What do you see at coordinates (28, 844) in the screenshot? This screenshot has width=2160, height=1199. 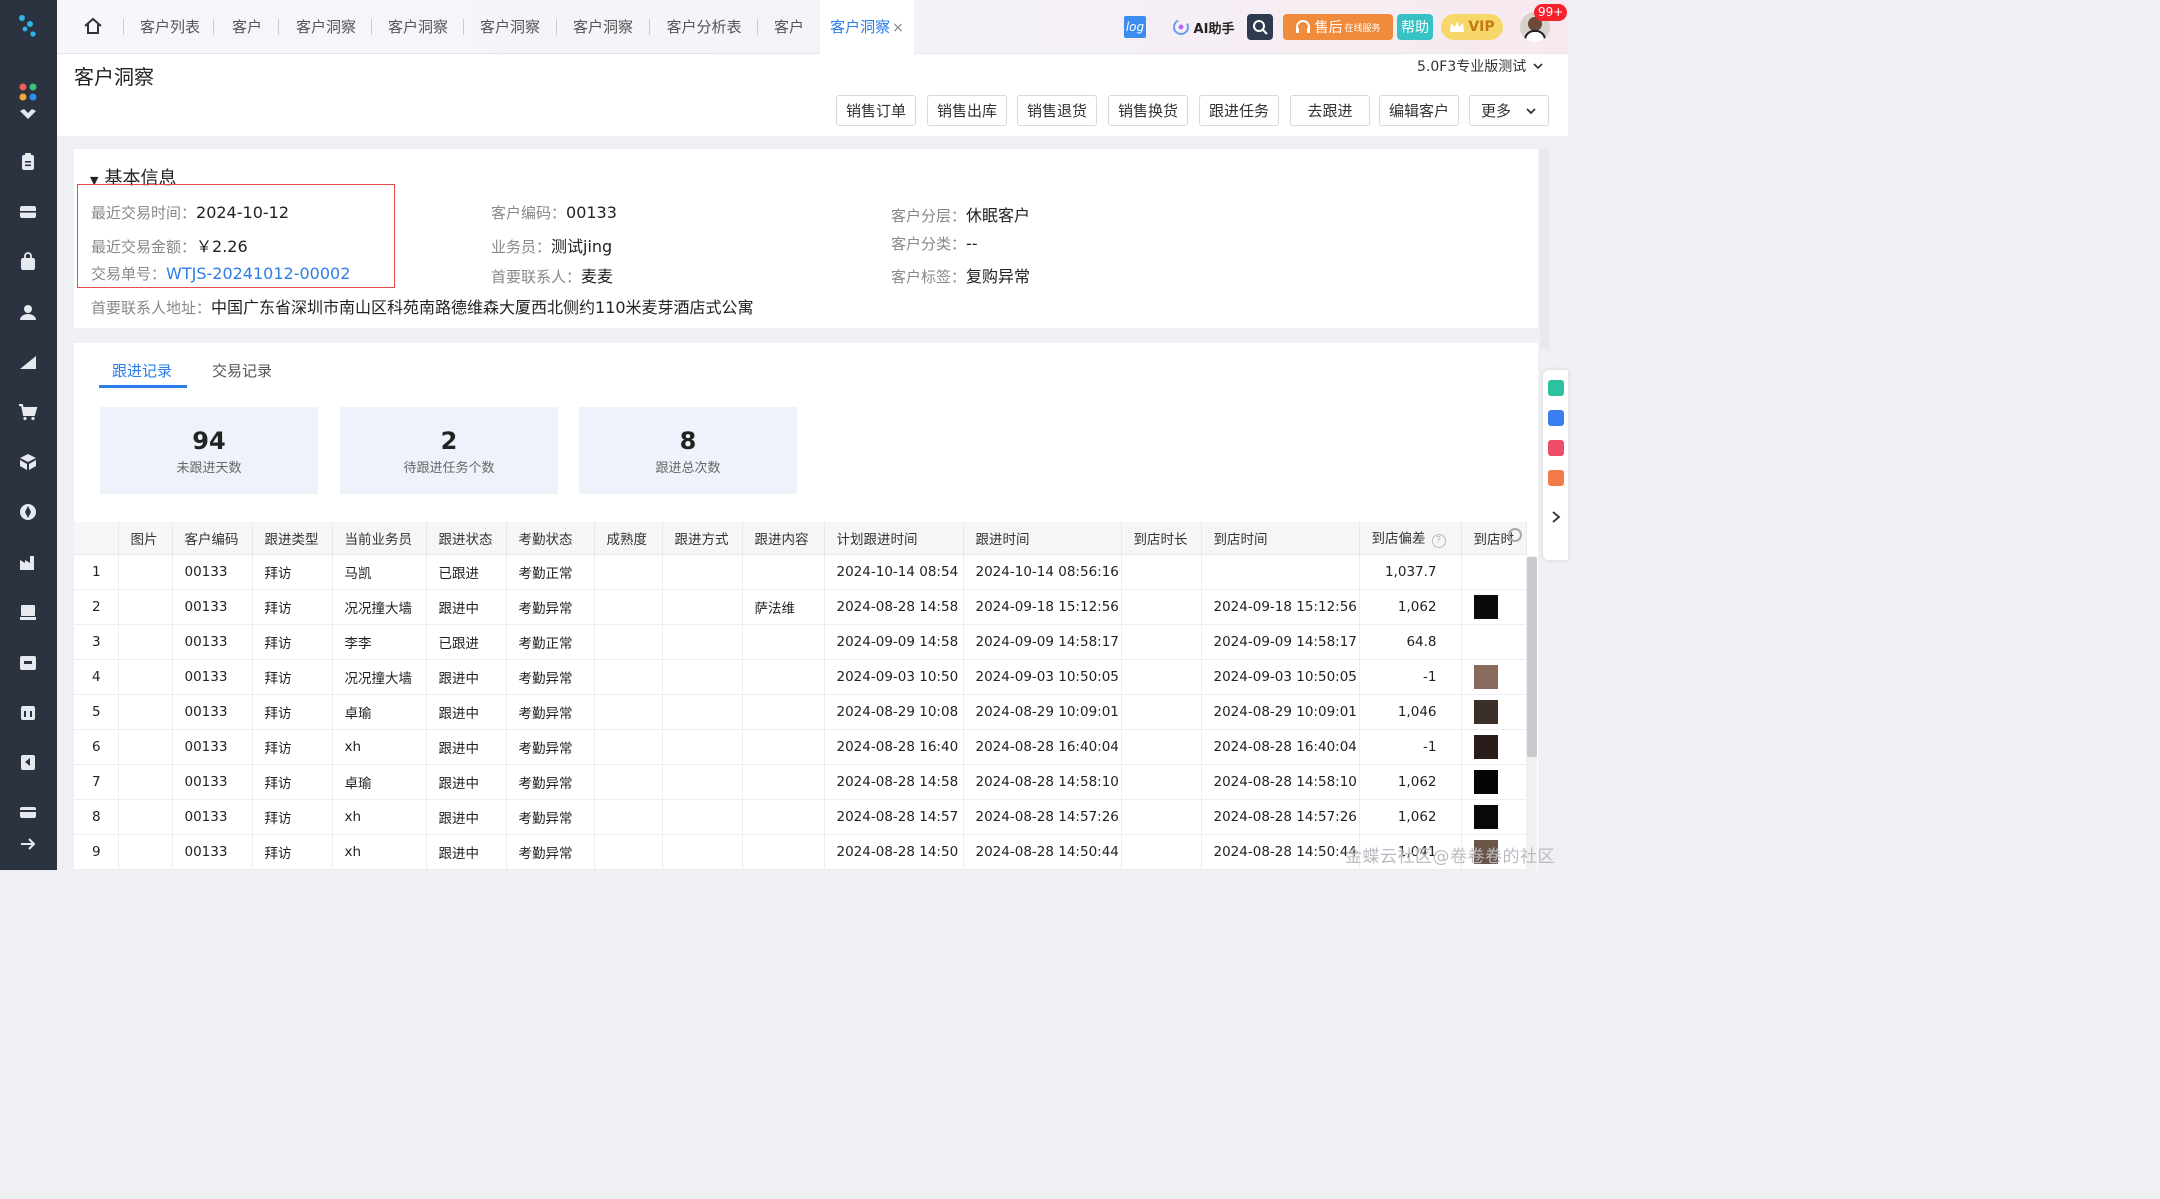 I see `expand-arrow-icon` at bounding box center [28, 844].